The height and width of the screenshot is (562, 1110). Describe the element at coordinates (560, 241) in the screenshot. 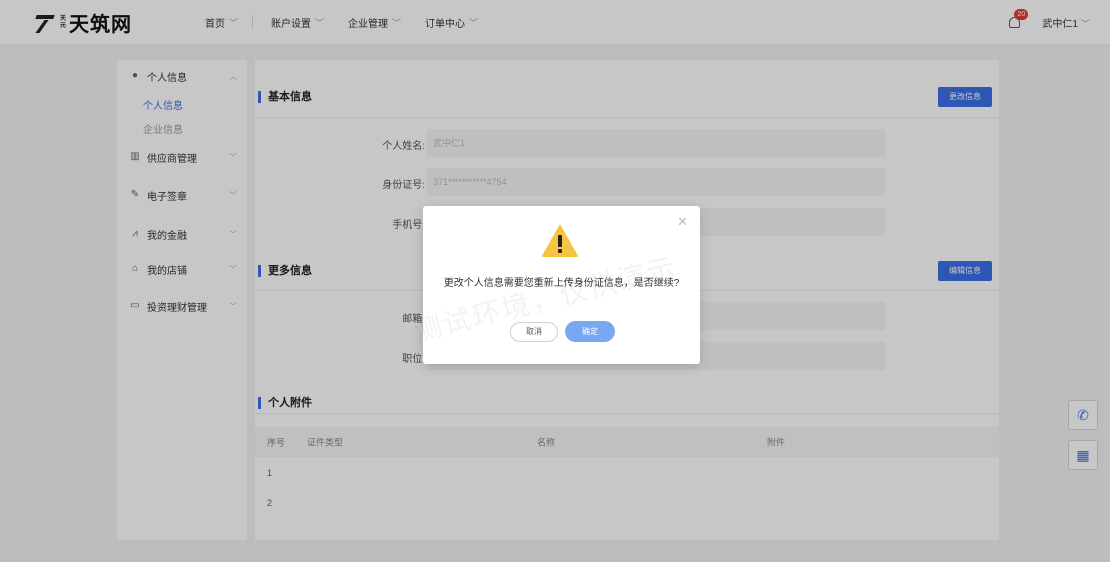

I see `warning-icon` at that location.